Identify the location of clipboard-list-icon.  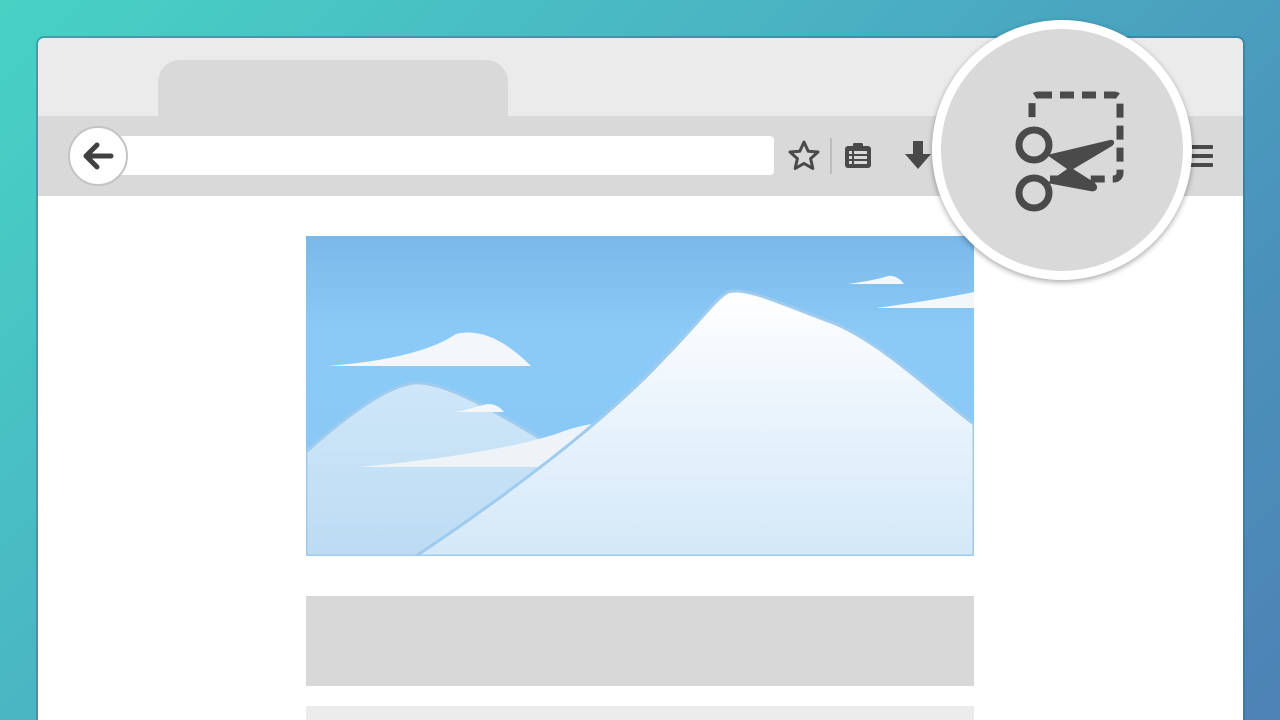
(858, 155).